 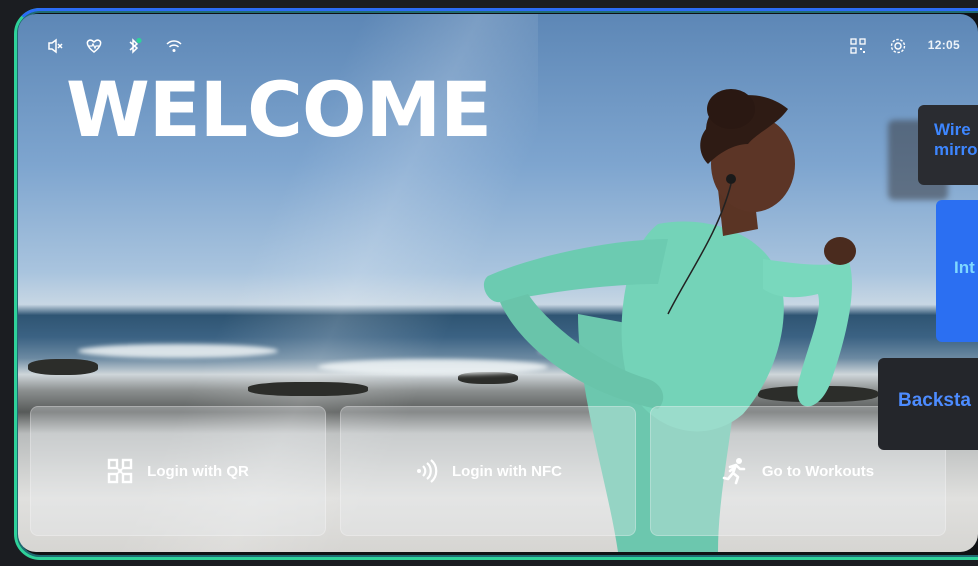 What do you see at coordinates (507, 471) in the screenshot?
I see `login-nfc-label: Login with NFC` at bounding box center [507, 471].